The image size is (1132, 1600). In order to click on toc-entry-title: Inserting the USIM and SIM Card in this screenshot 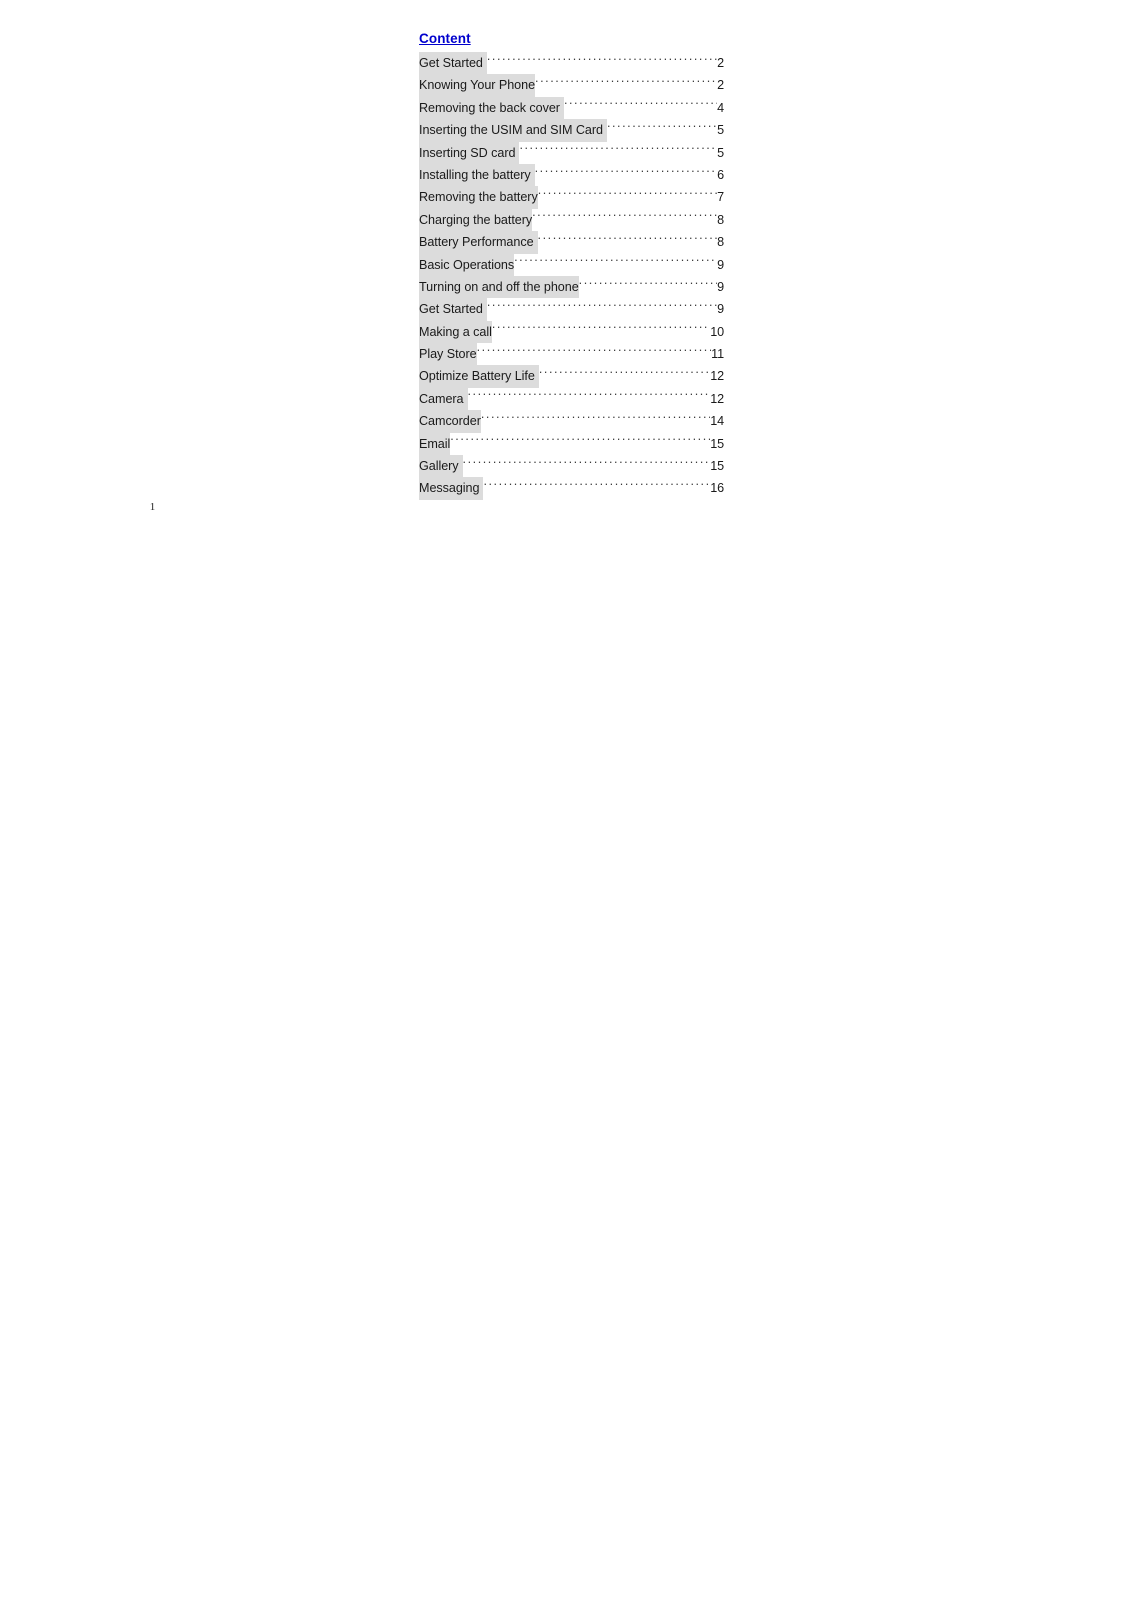, I will do `click(513, 130)`.